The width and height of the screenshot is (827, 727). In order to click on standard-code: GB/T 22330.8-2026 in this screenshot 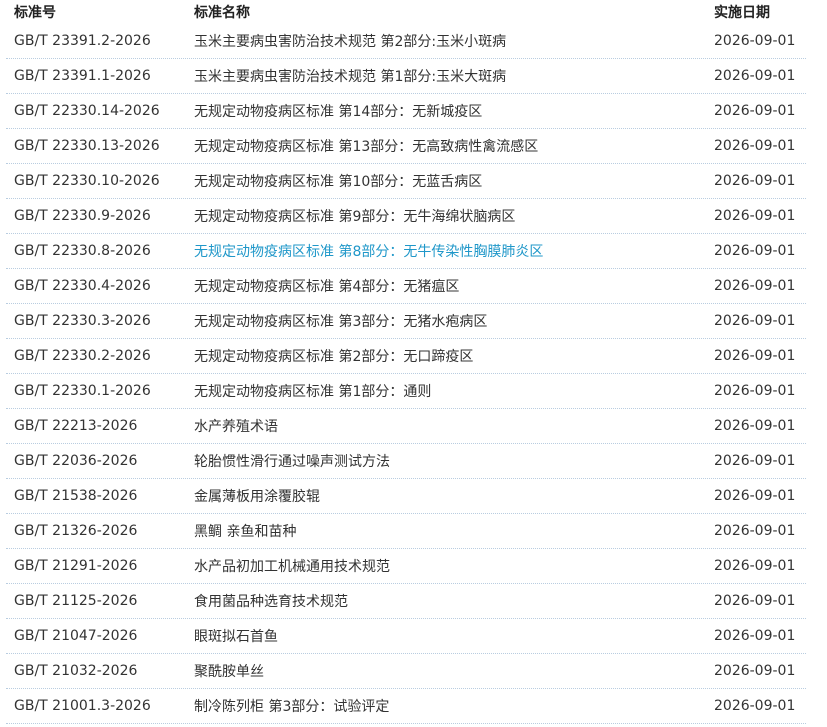, I will do `click(82, 251)`.